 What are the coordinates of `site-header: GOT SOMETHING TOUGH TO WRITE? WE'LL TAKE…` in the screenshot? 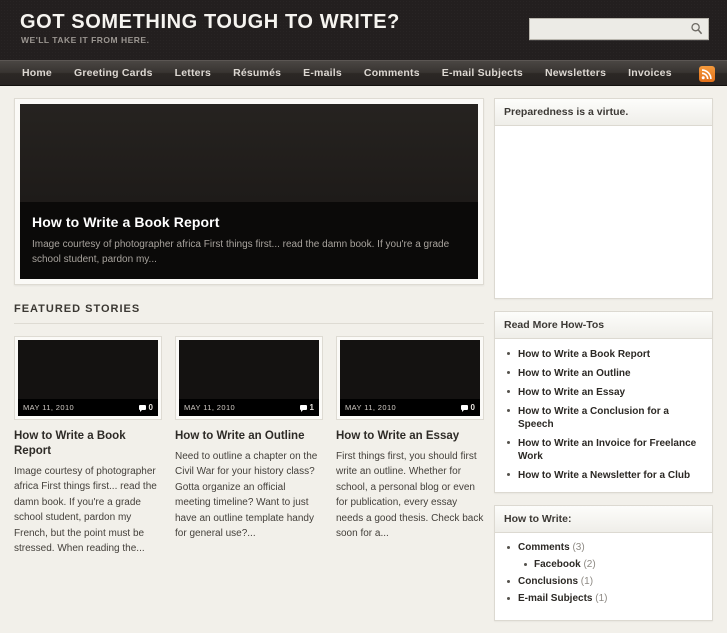 It's located at (363, 30).